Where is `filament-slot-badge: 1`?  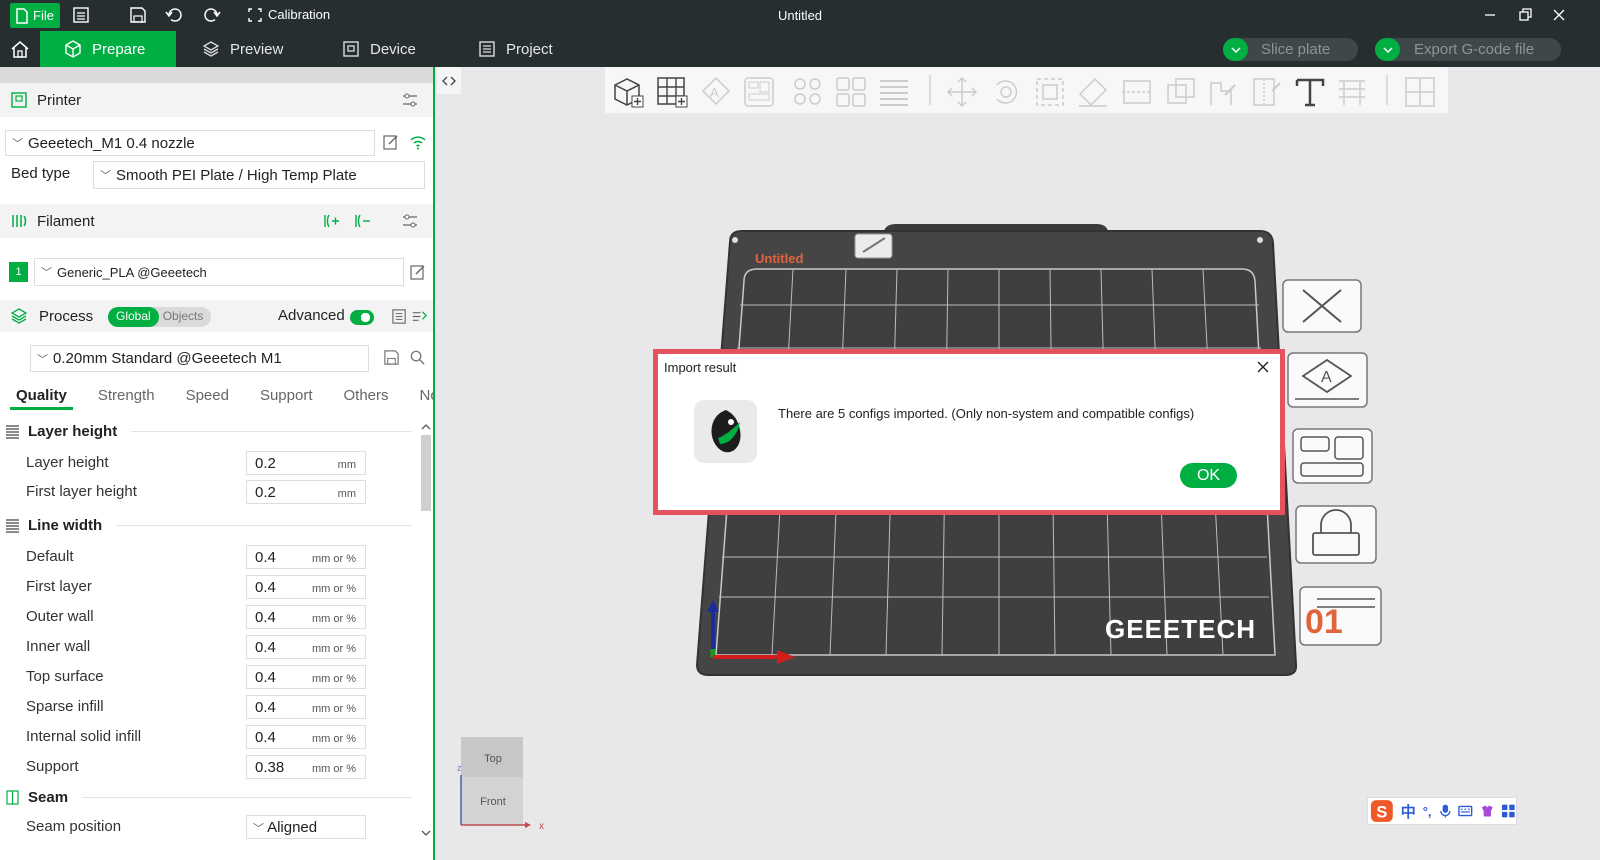
filament-slot-badge: 1 is located at coordinates (18, 272).